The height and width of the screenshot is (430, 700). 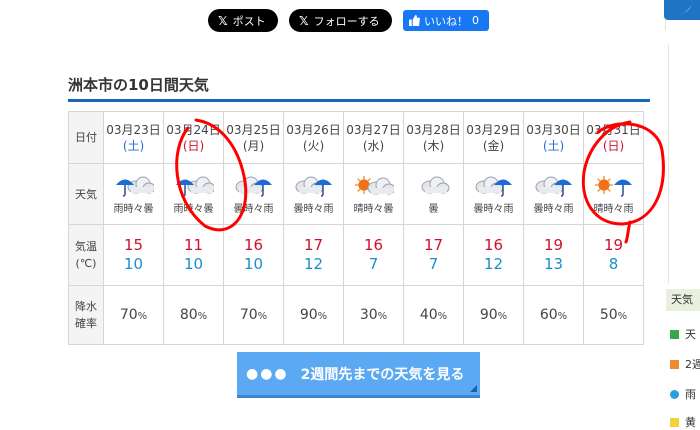 What do you see at coordinates (613, 129) in the screenshot?
I see `date-text: 03月31日` at bounding box center [613, 129].